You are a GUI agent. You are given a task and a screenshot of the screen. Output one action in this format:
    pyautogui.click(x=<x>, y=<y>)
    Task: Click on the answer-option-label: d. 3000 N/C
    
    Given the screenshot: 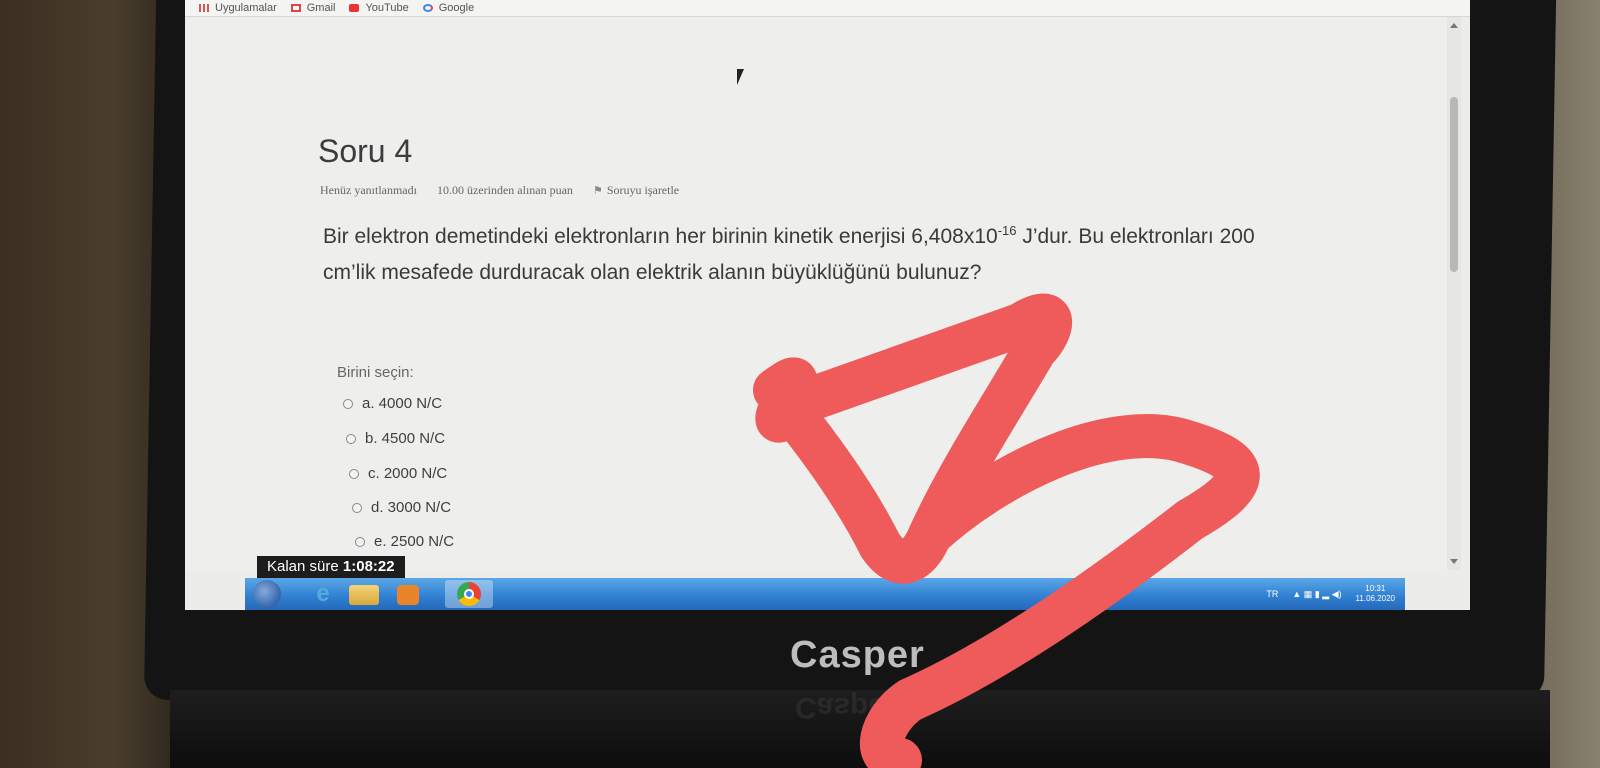 What is the action you would take?
    pyautogui.click(x=411, y=507)
    